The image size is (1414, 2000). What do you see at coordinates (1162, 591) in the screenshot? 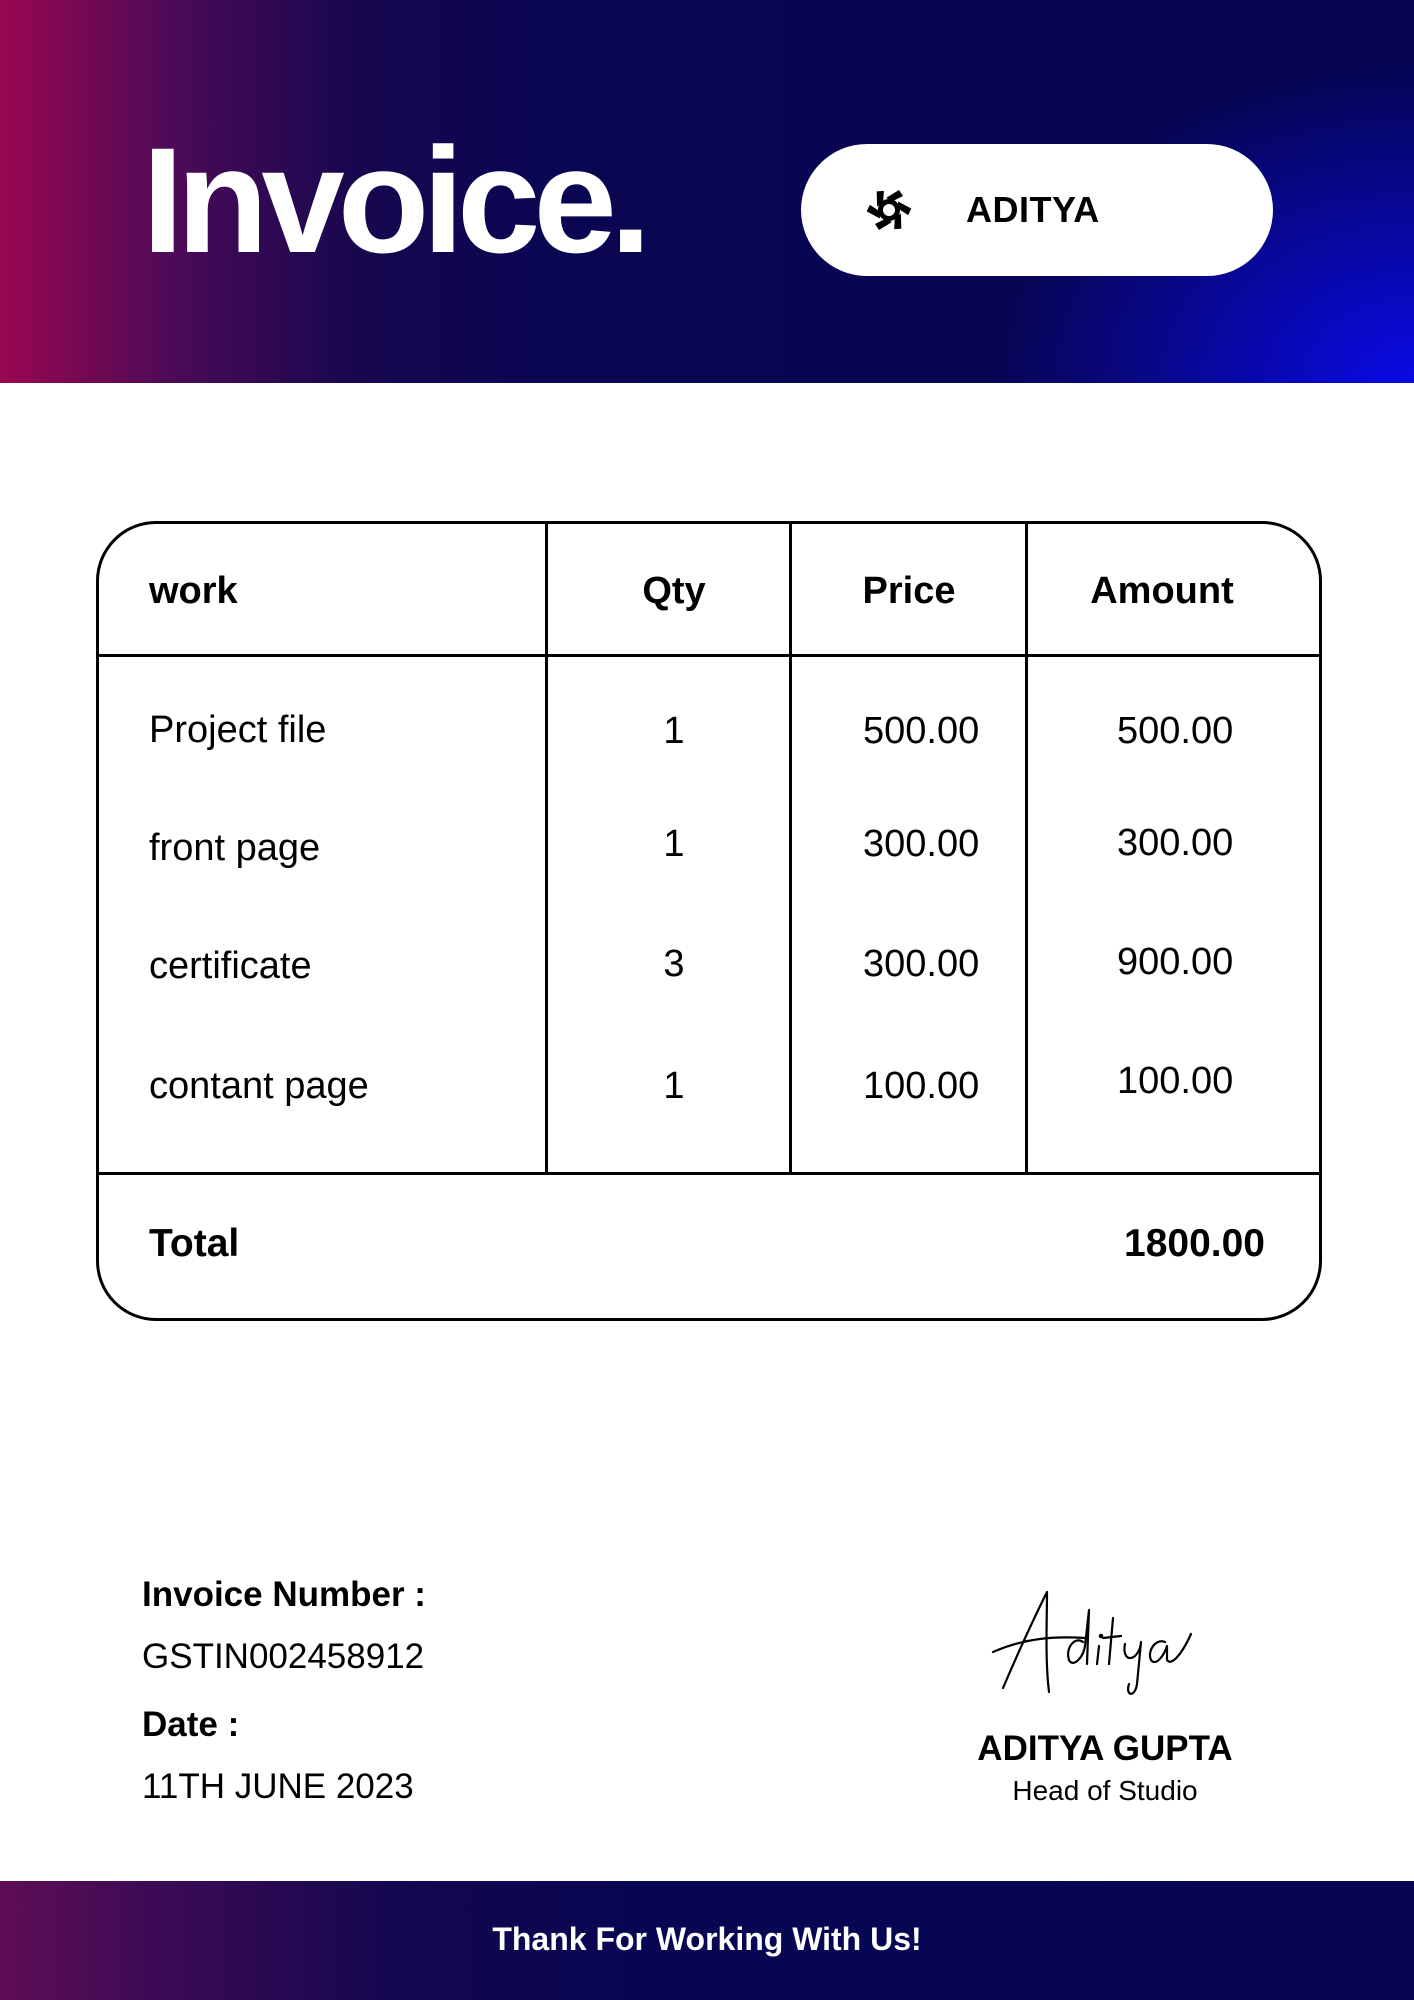
I see `column-header-amount: Amount` at bounding box center [1162, 591].